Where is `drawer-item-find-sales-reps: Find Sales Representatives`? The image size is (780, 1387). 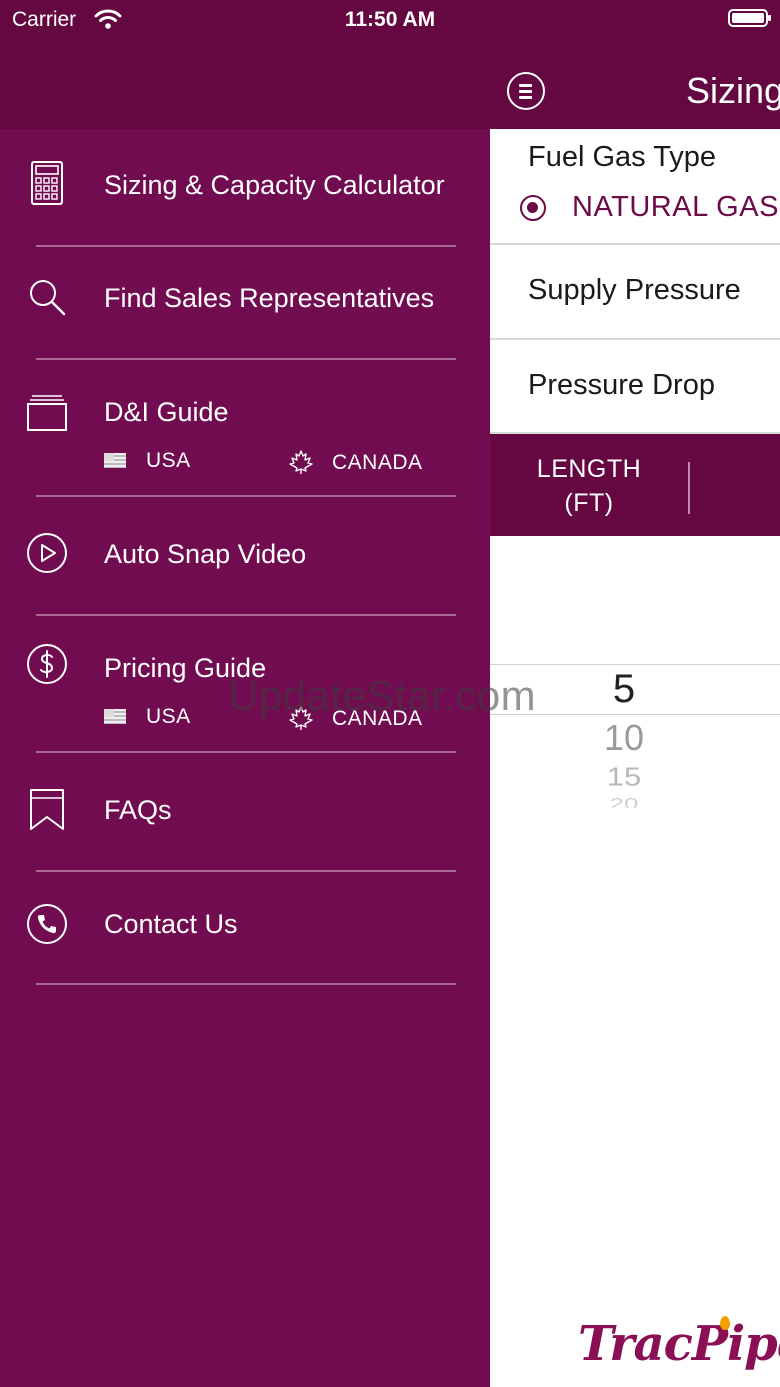
drawer-item-find-sales-reps: Find Sales Representatives is located at coordinates (245, 297).